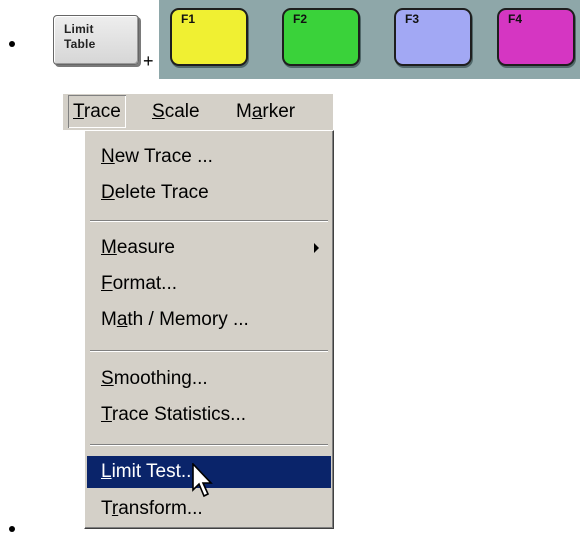 This screenshot has height=537, width=581. What do you see at coordinates (536, 37) in the screenshot?
I see `f4-key: F4` at bounding box center [536, 37].